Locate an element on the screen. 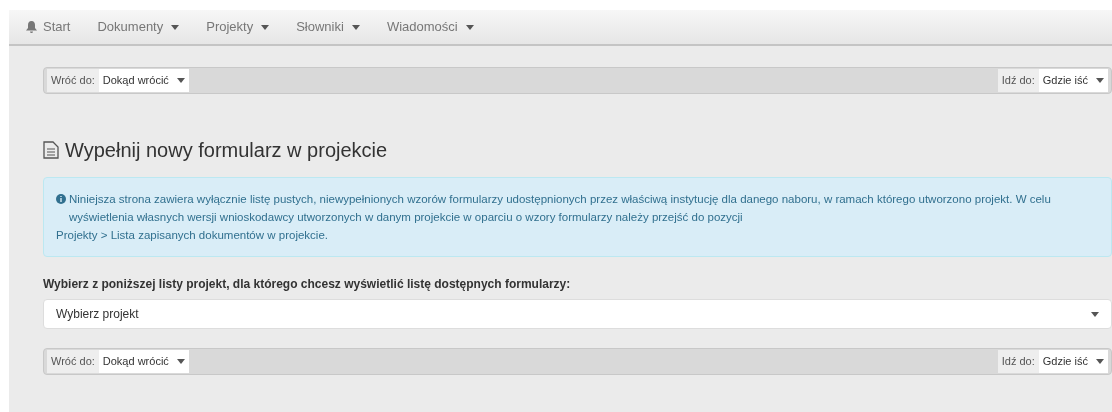 The height and width of the screenshot is (412, 1112). nav-link: Słowniki is located at coordinates (328, 27).